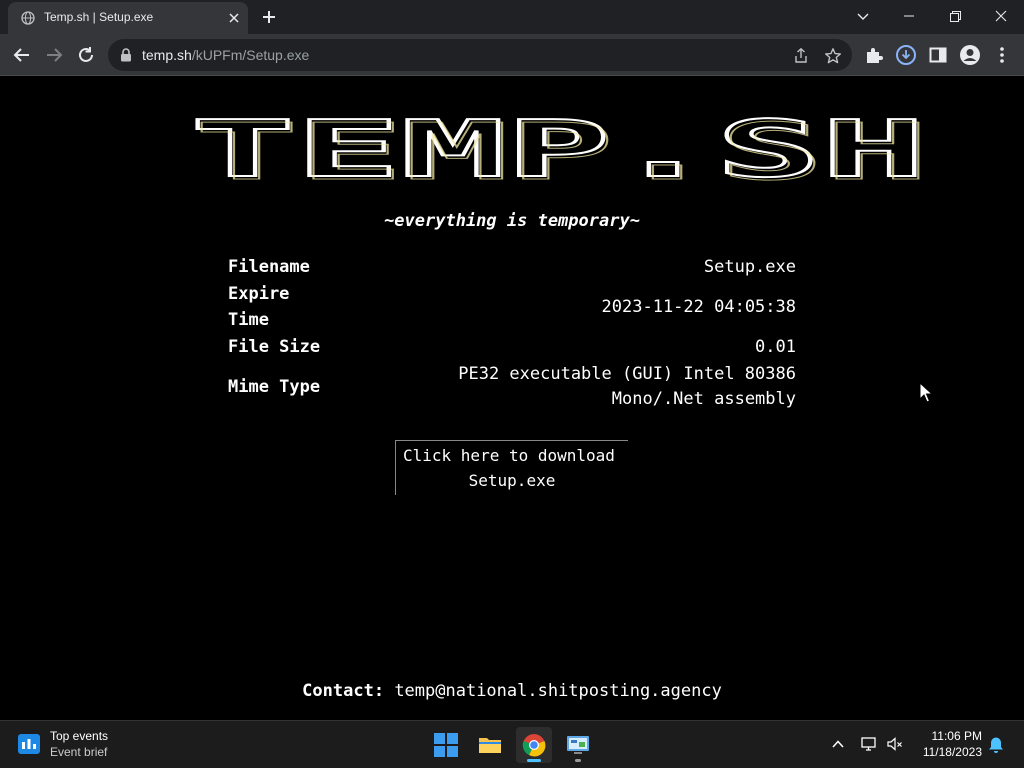 The height and width of the screenshot is (768, 1024). I want to click on expire-value: 2023-11-22 04:05:38, so click(698, 307).